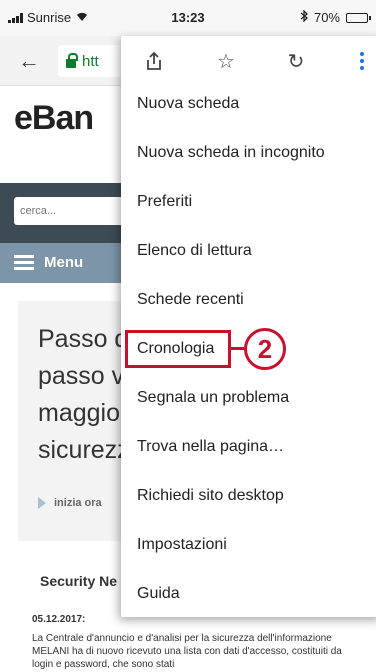 The width and height of the screenshot is (376, 672). I want to click on menu-item-report-problem: Segnala un problema, so click(248, 398).